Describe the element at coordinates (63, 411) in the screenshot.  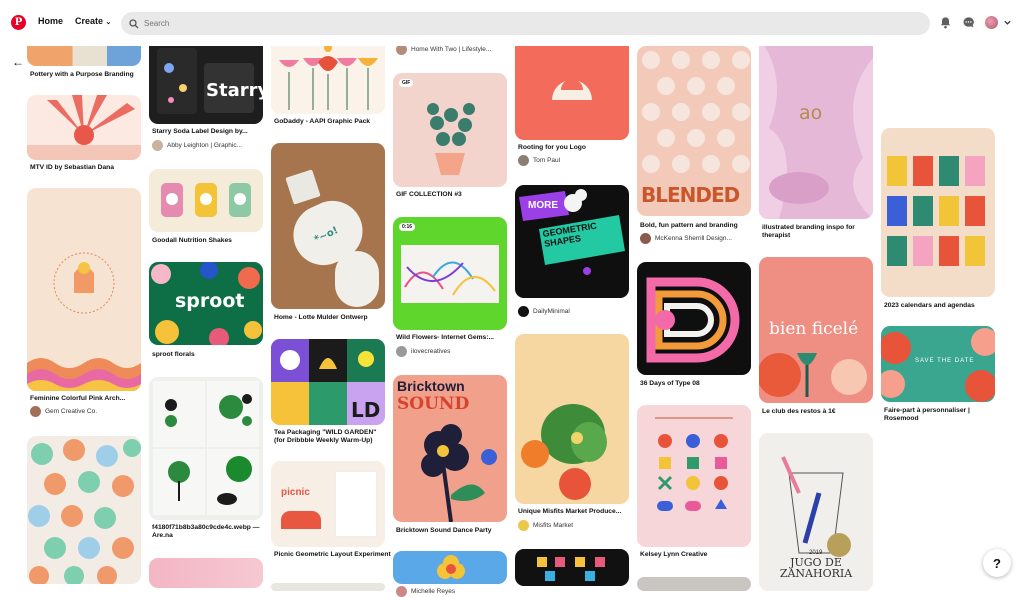
I see `pin-user: Gem Creative Co.` at that location.